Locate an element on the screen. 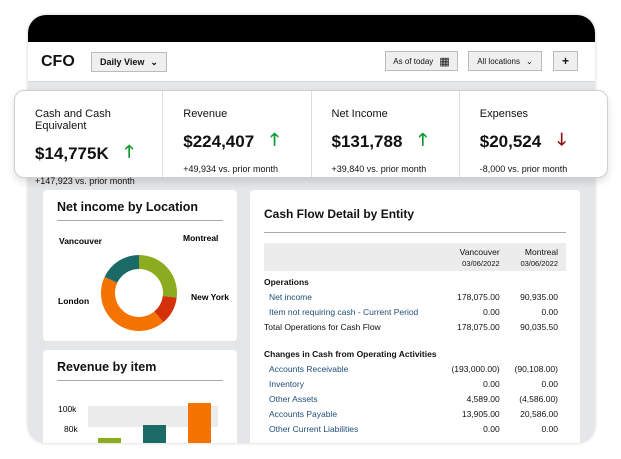 This screenshot has height=459, width=621. row-label: Net income is located at coordinates (354, 297).